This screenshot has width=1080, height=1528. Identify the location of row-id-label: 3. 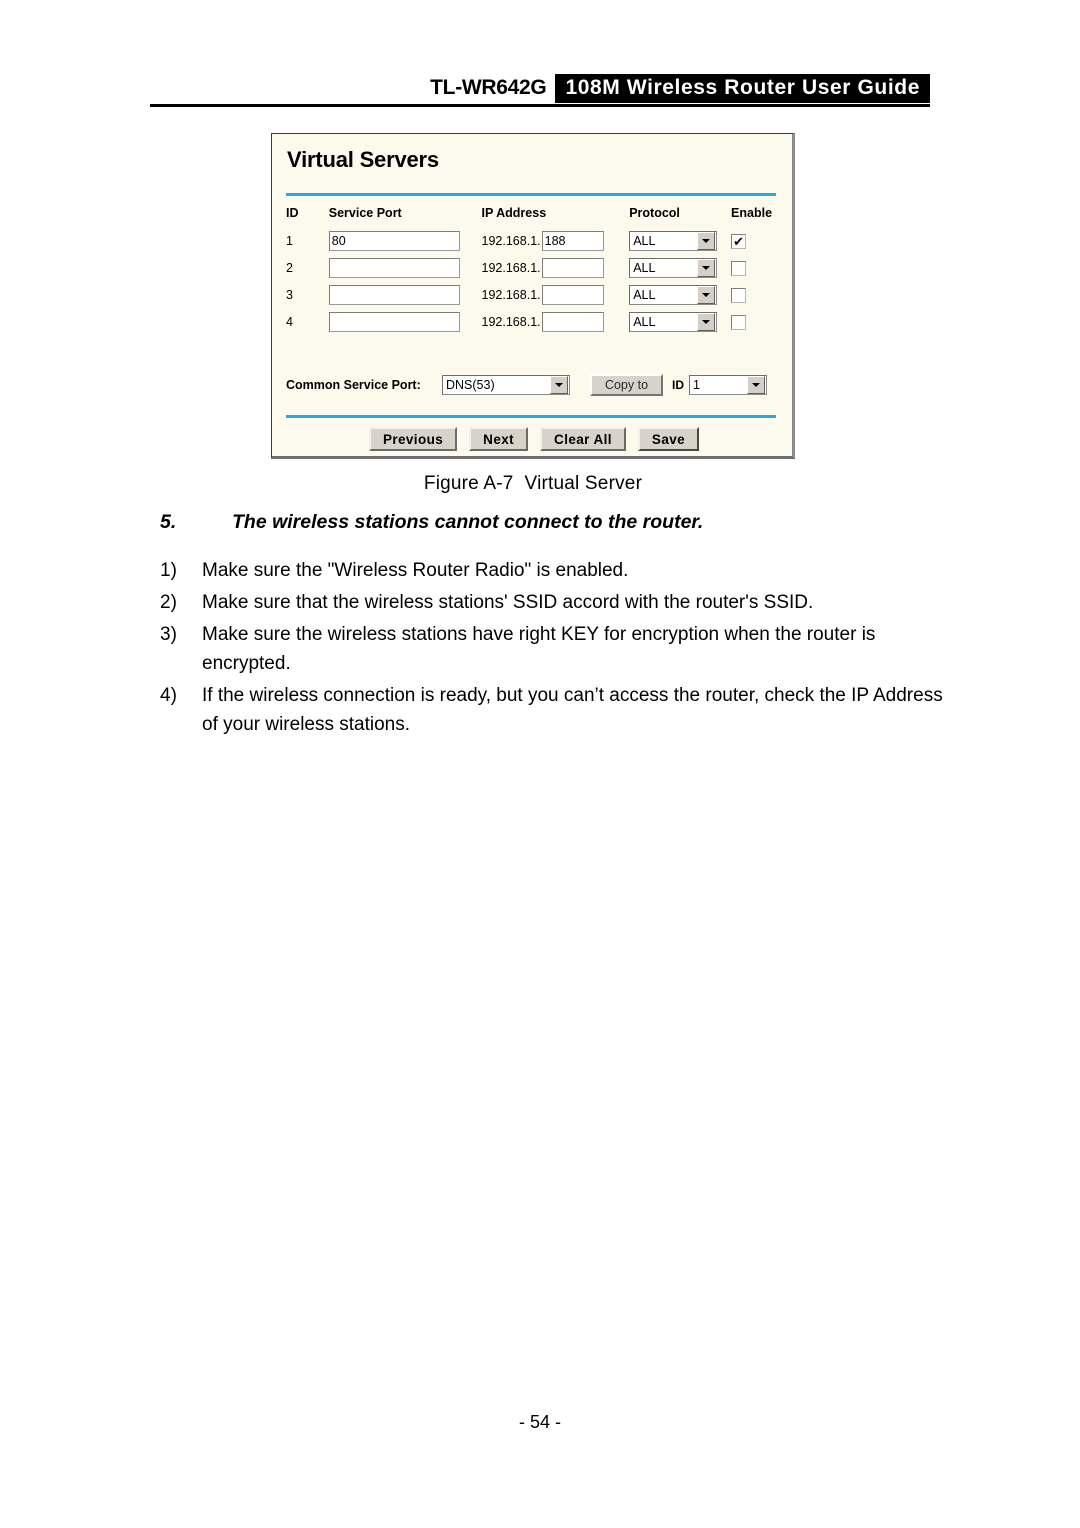
(289, 295).